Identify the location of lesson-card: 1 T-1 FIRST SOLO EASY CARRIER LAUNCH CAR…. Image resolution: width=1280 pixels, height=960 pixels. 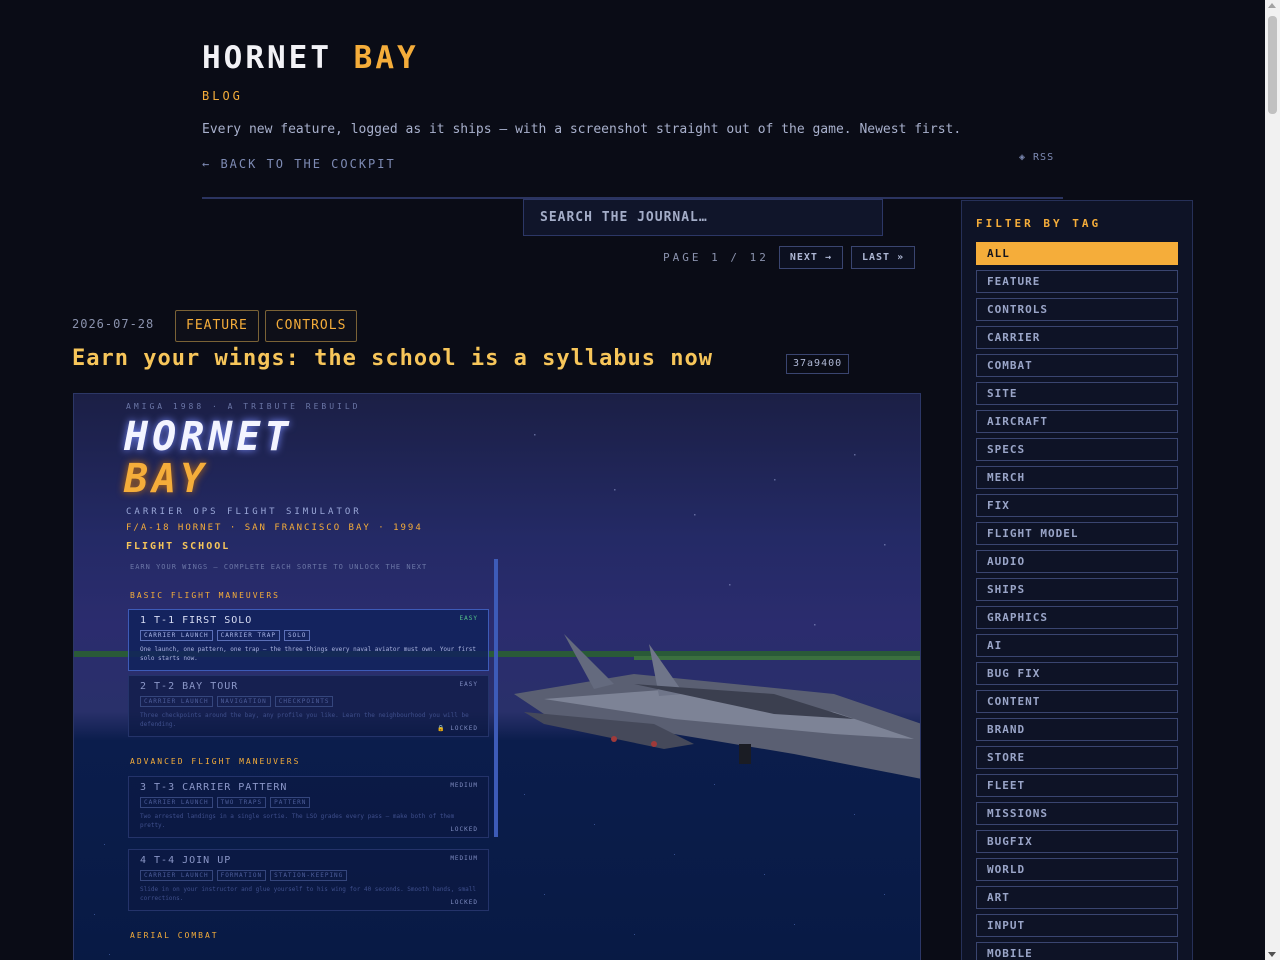
(308, 640).